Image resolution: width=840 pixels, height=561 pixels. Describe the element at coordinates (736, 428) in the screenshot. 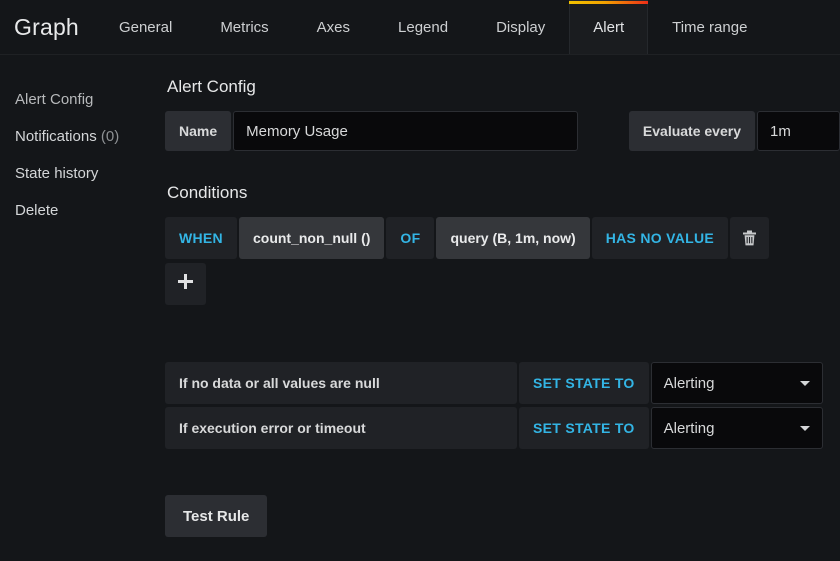

I see `exec-error-state-select: Alerting` at that location.